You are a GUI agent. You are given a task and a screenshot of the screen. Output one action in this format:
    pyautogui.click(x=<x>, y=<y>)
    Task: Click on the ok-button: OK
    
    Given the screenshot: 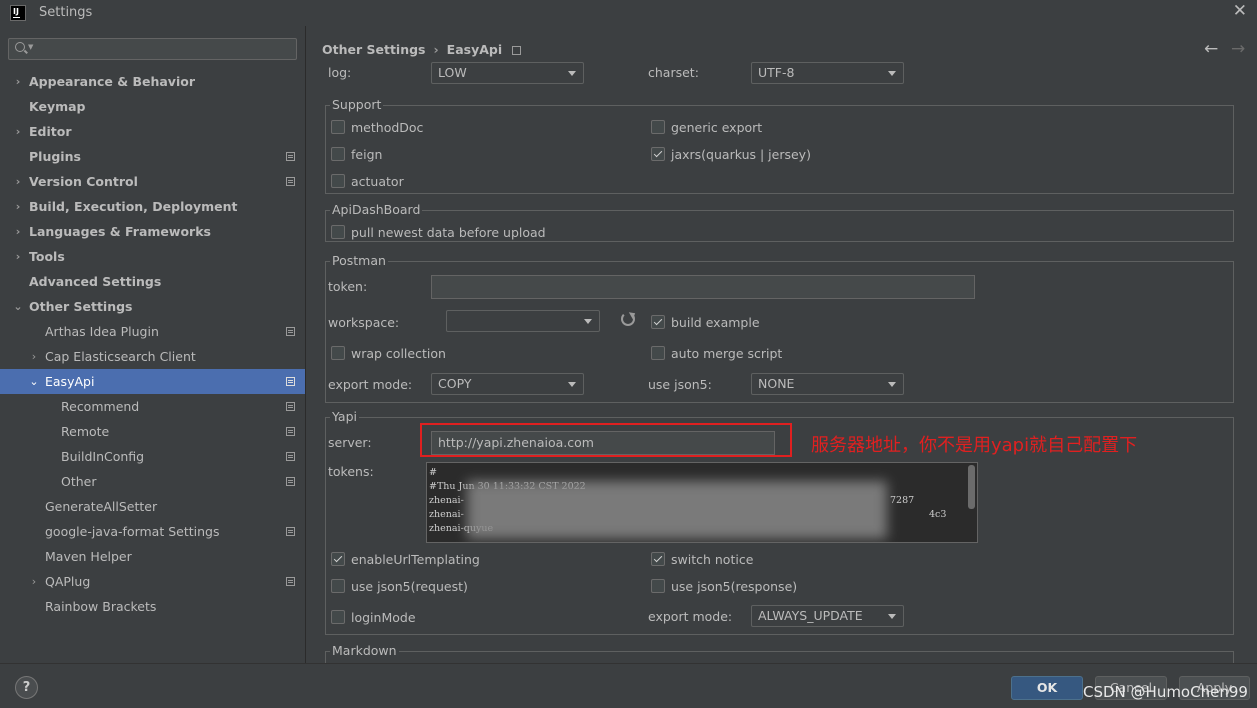 What is the action you would take?
    pyautogui.click(x=1047, y=688)
    